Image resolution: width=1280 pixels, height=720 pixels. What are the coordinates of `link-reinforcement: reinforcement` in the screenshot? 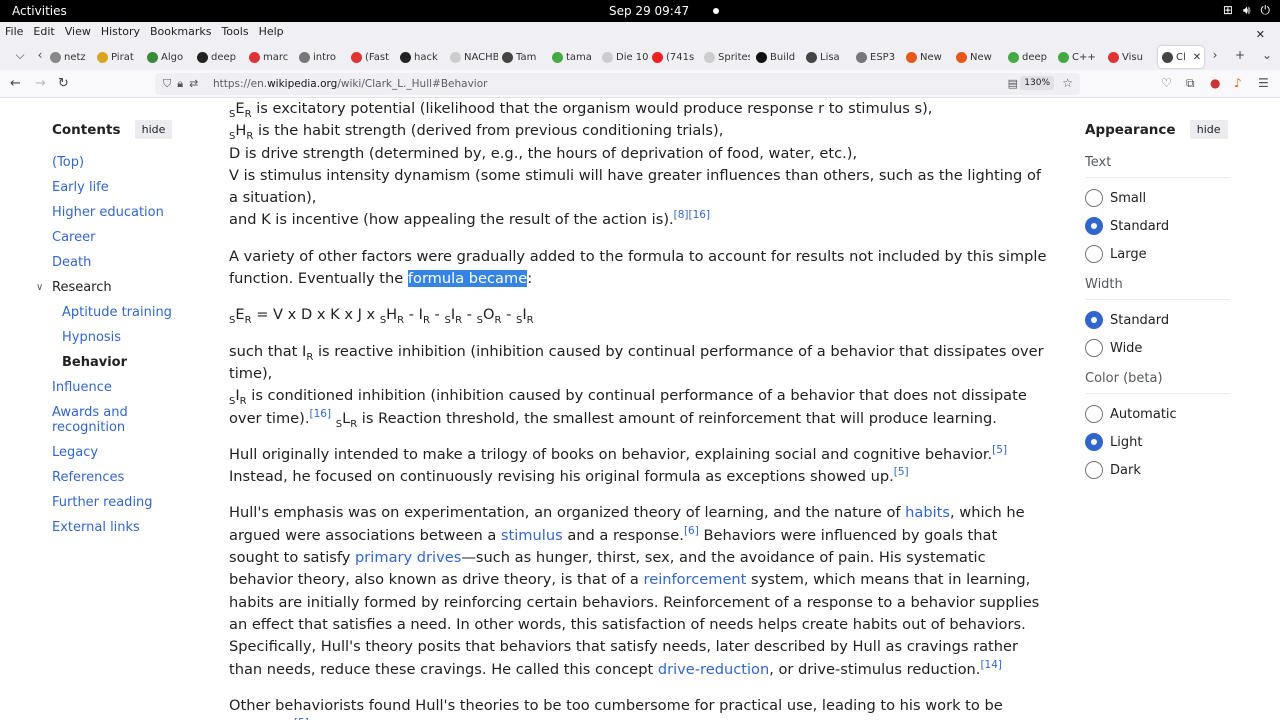 It's located at (695, 579).